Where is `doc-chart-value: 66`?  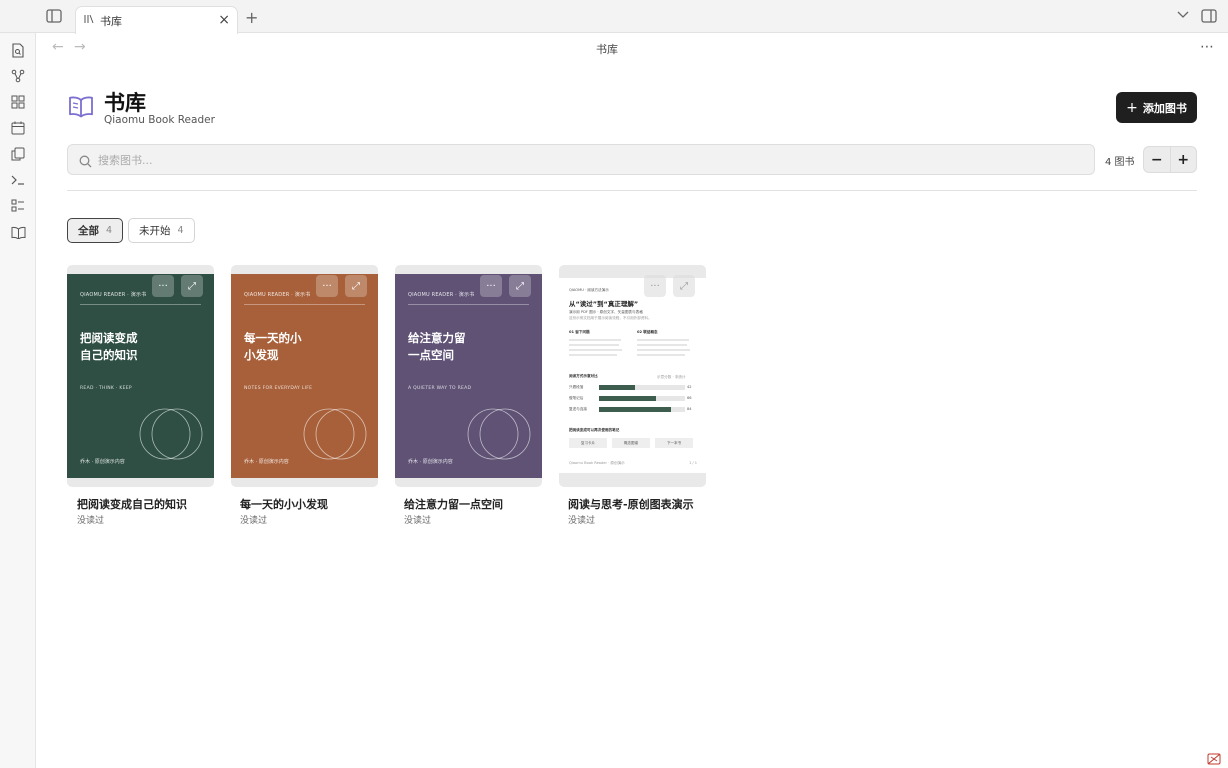
doc-chart-value: 66 is located at coordinates (689, 398).